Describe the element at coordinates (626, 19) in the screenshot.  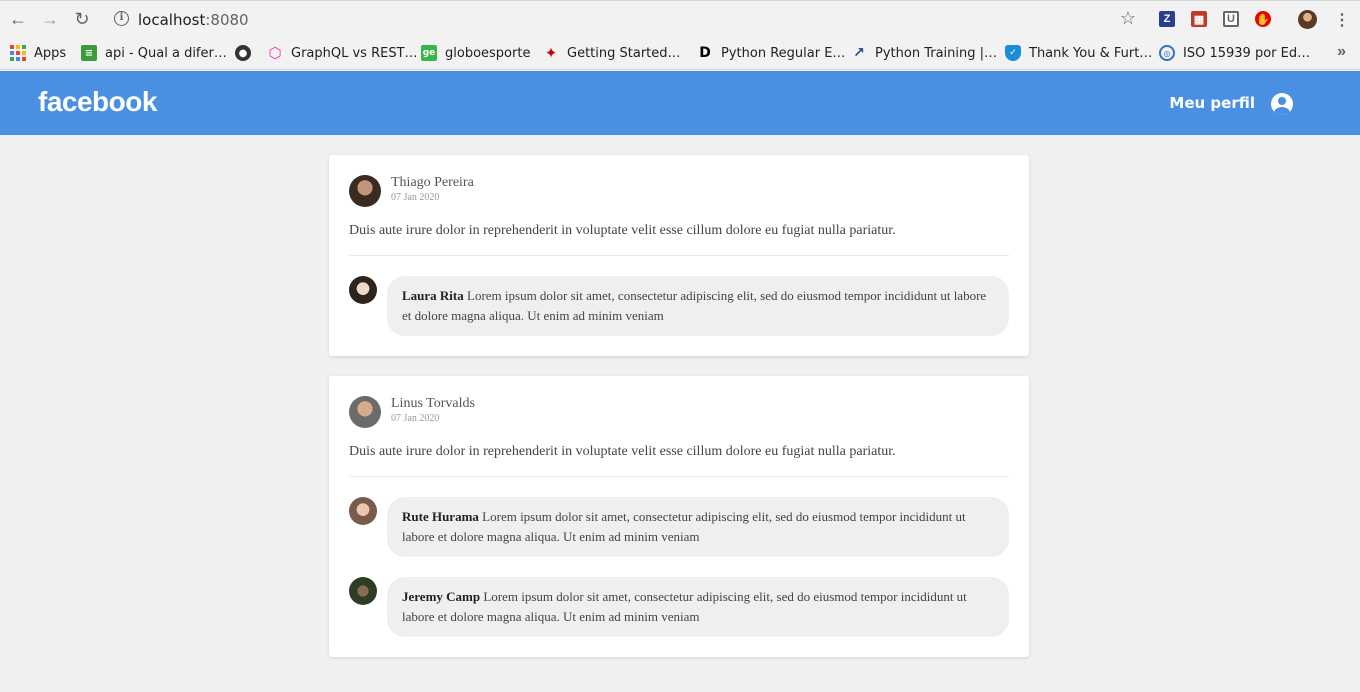
I see `address-bar: i localhost:8080 ☆` at that location.